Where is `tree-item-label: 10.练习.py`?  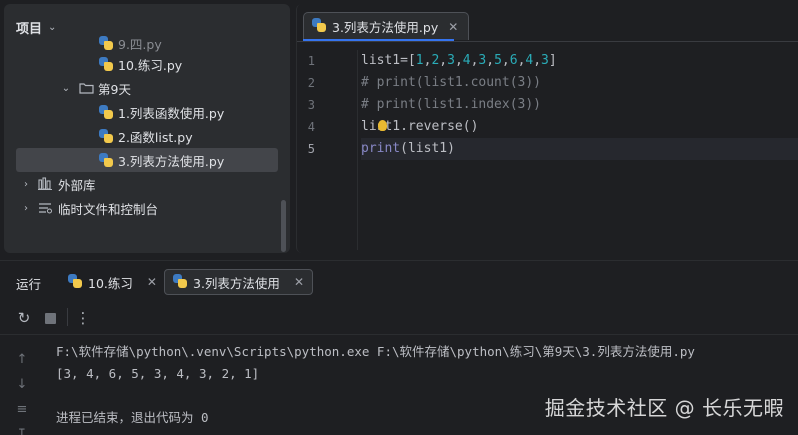
tree-item-label: 10.练习.py is located at coordinates (150, 65).